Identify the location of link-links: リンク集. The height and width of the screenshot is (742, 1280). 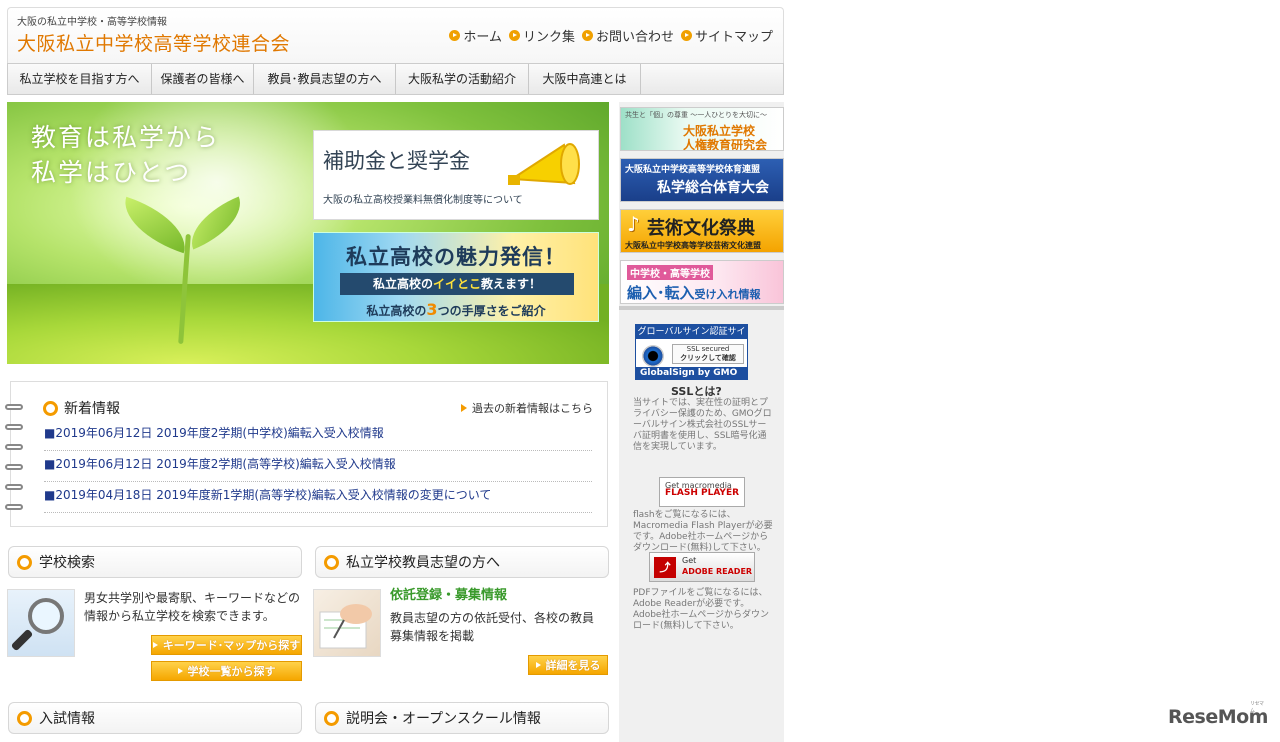
(541, 35).